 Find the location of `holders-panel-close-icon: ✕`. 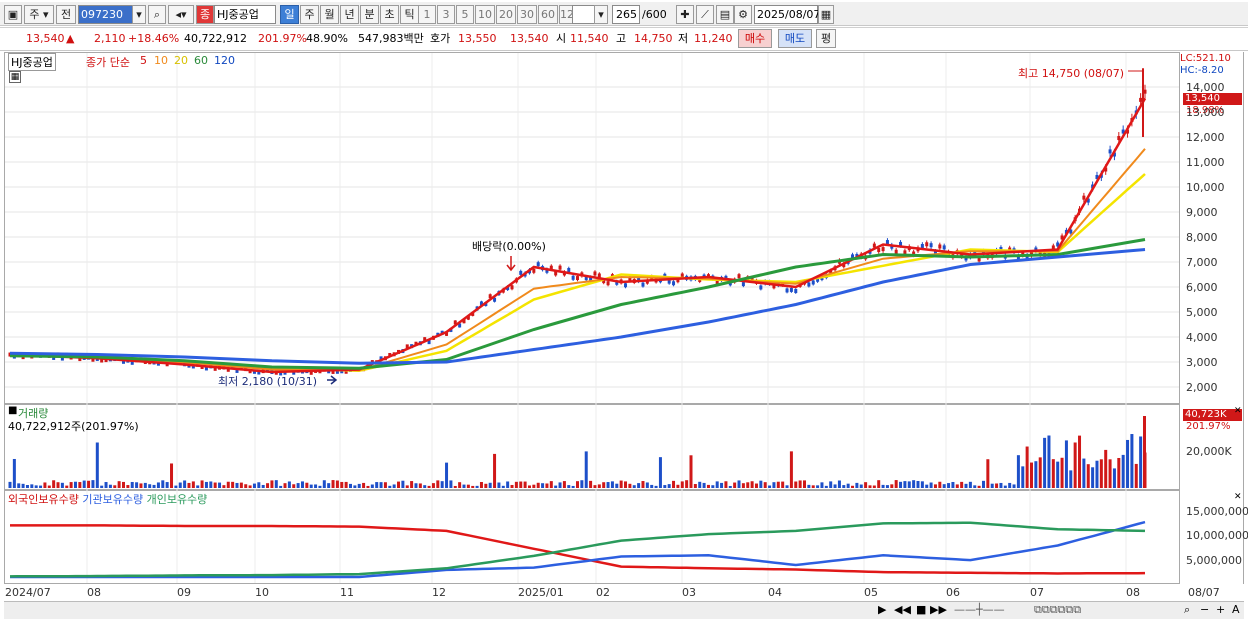

holders-panel-close-icon: ✕ is located at coordinates (1238, 497).